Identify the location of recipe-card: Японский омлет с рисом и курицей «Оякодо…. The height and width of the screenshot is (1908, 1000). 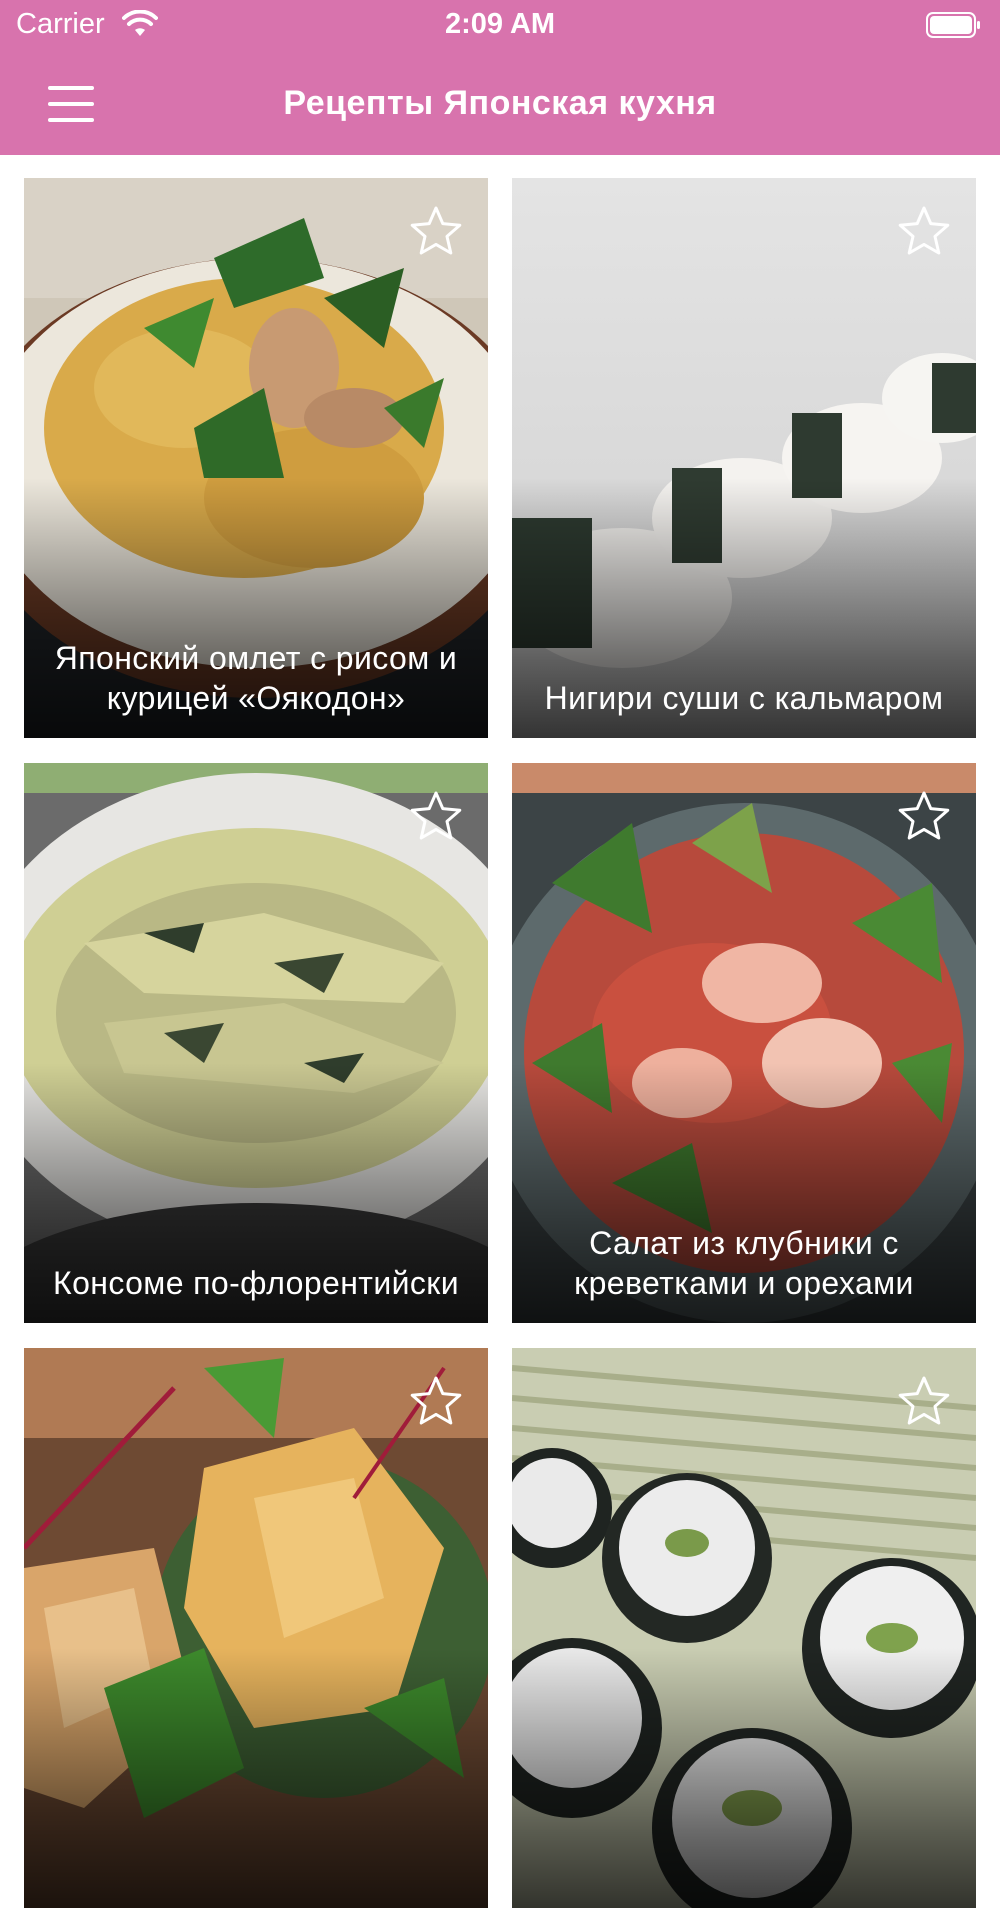
(256, 458).